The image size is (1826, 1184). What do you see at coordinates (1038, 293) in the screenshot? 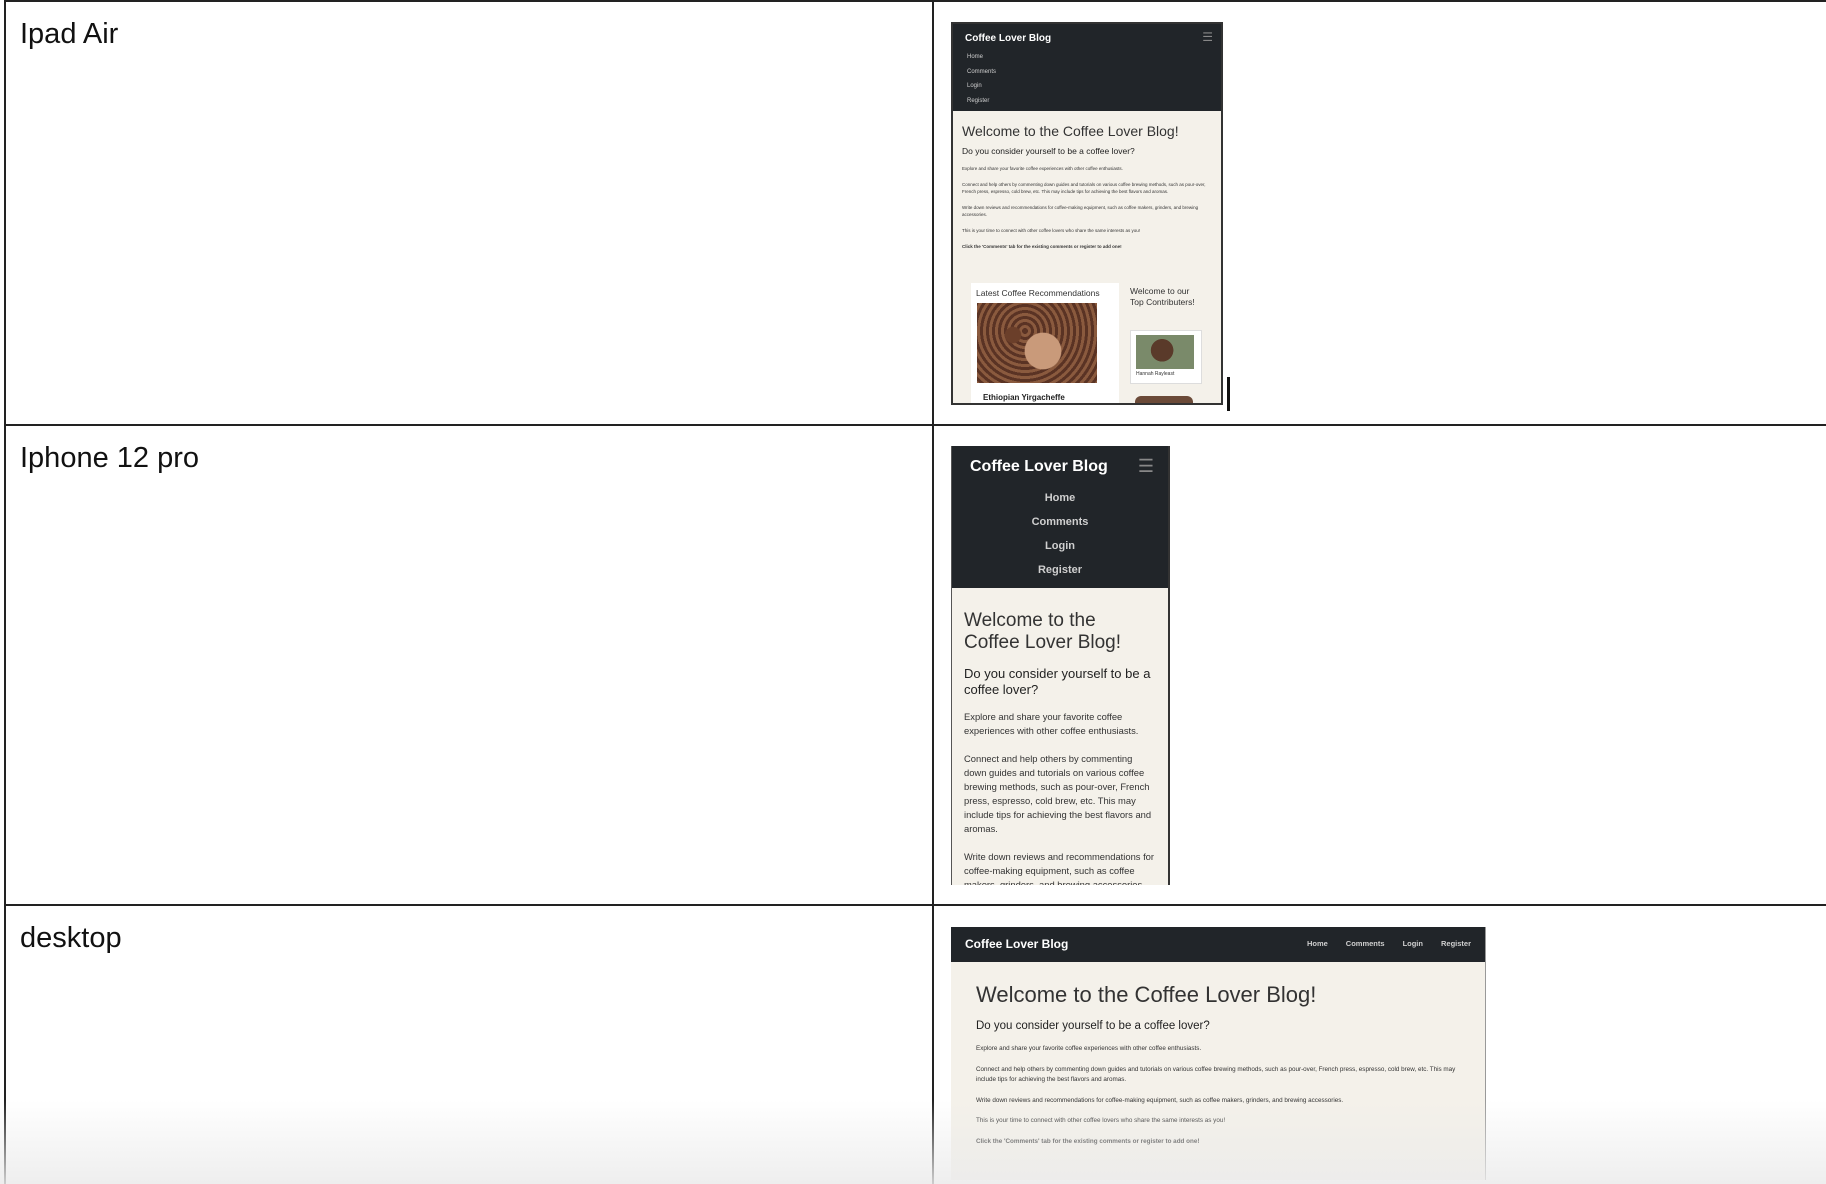
I see `recommendations-title: Latest Coffee Recommendations` at bounding box center [1038, 293].